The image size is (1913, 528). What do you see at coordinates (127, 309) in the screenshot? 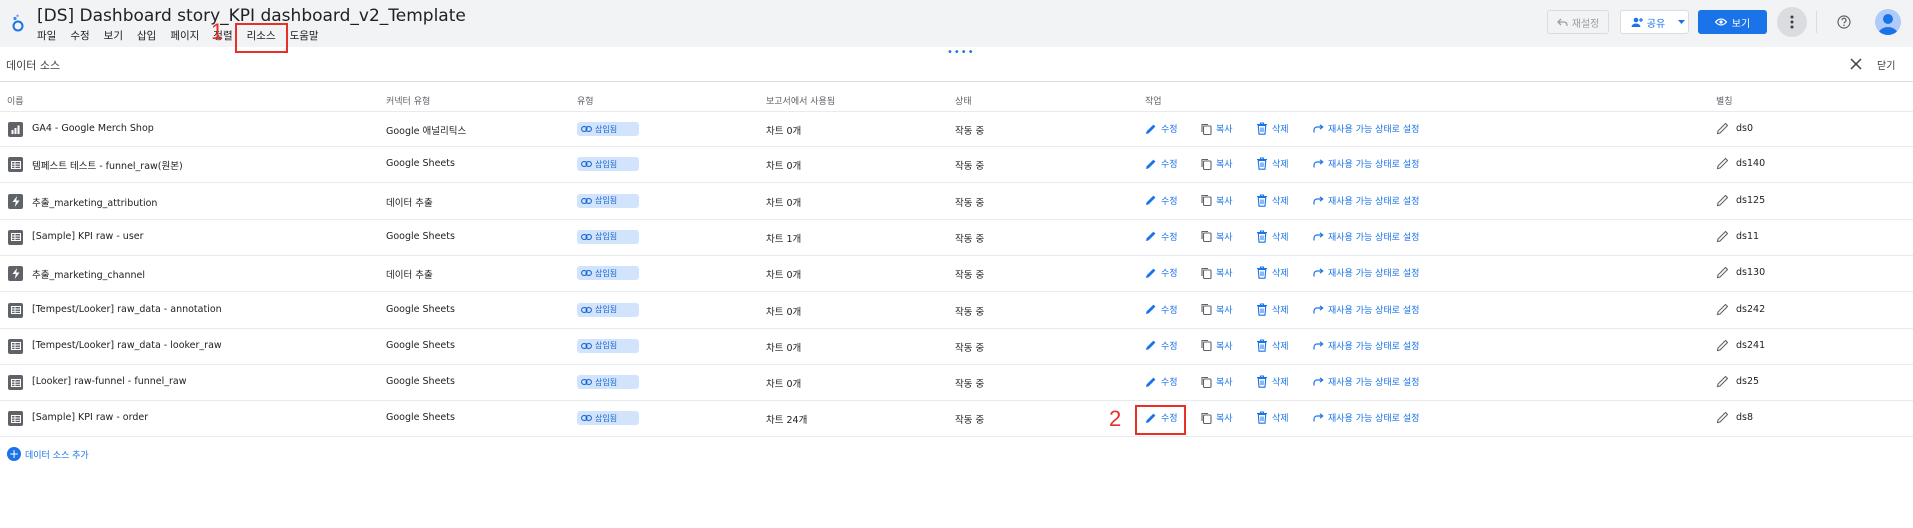
I see `source-name: [Tempest/Looker] raw_data - annotation` at bounding box center [127, 309].